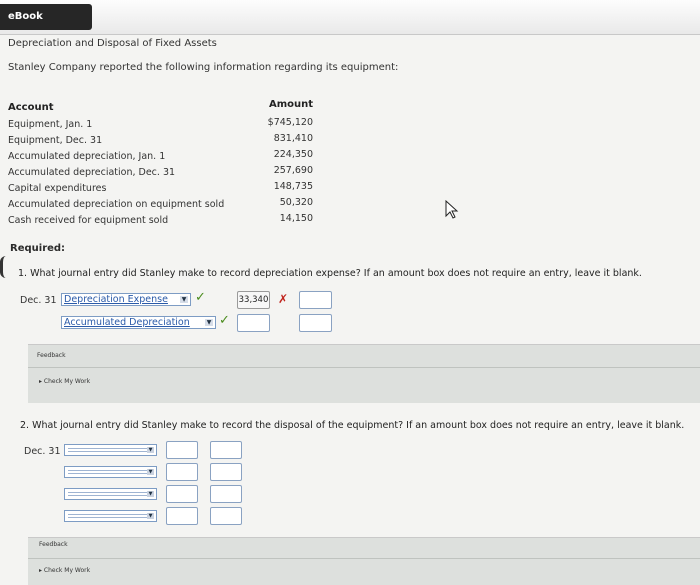  What do you see at coordinates (293, 186) in the screenshot?
I see `table-row-value: 148,735` at bounding box center [293, 186].